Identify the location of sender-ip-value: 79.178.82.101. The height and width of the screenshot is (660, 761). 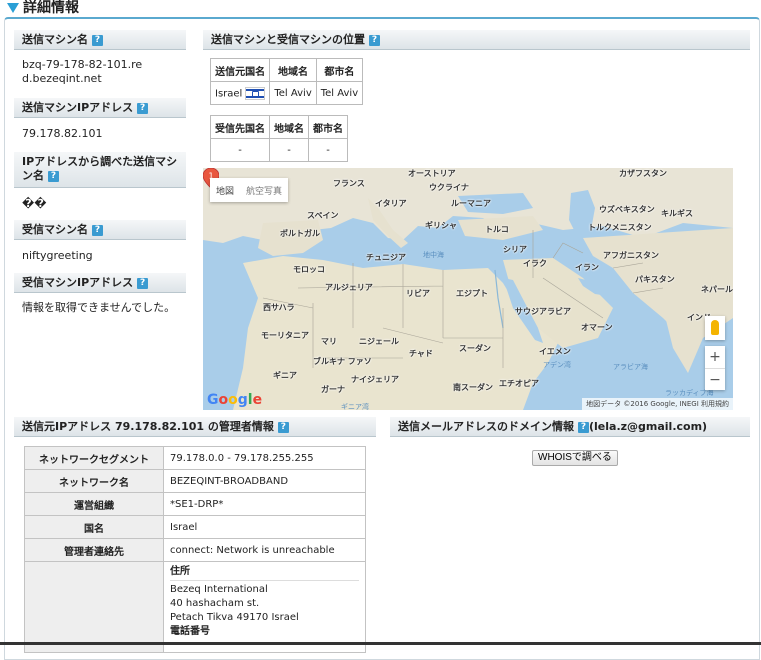
(62, 133).